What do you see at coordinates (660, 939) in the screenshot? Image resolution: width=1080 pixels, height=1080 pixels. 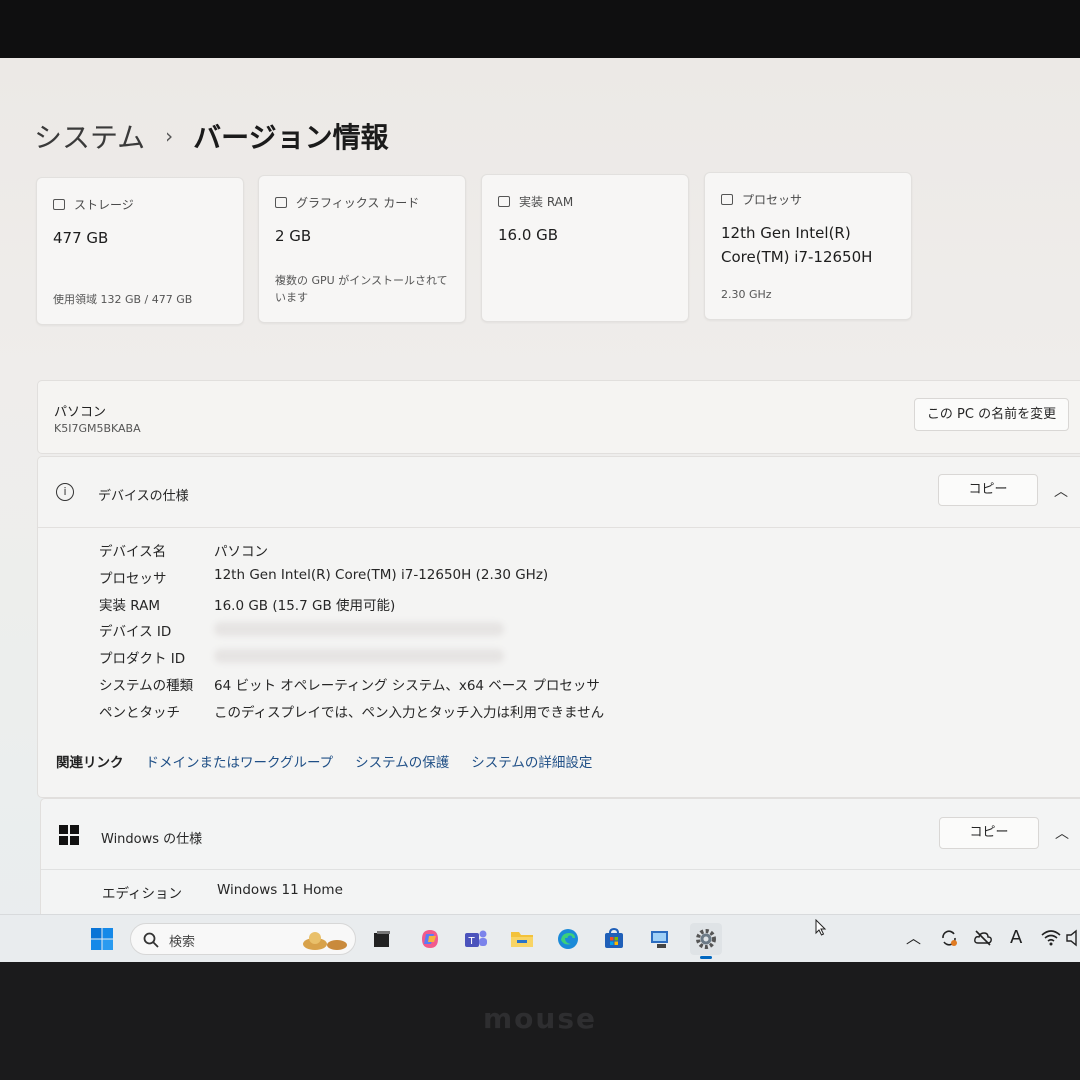 I see `app-icon` at bounding box center [660, 939].